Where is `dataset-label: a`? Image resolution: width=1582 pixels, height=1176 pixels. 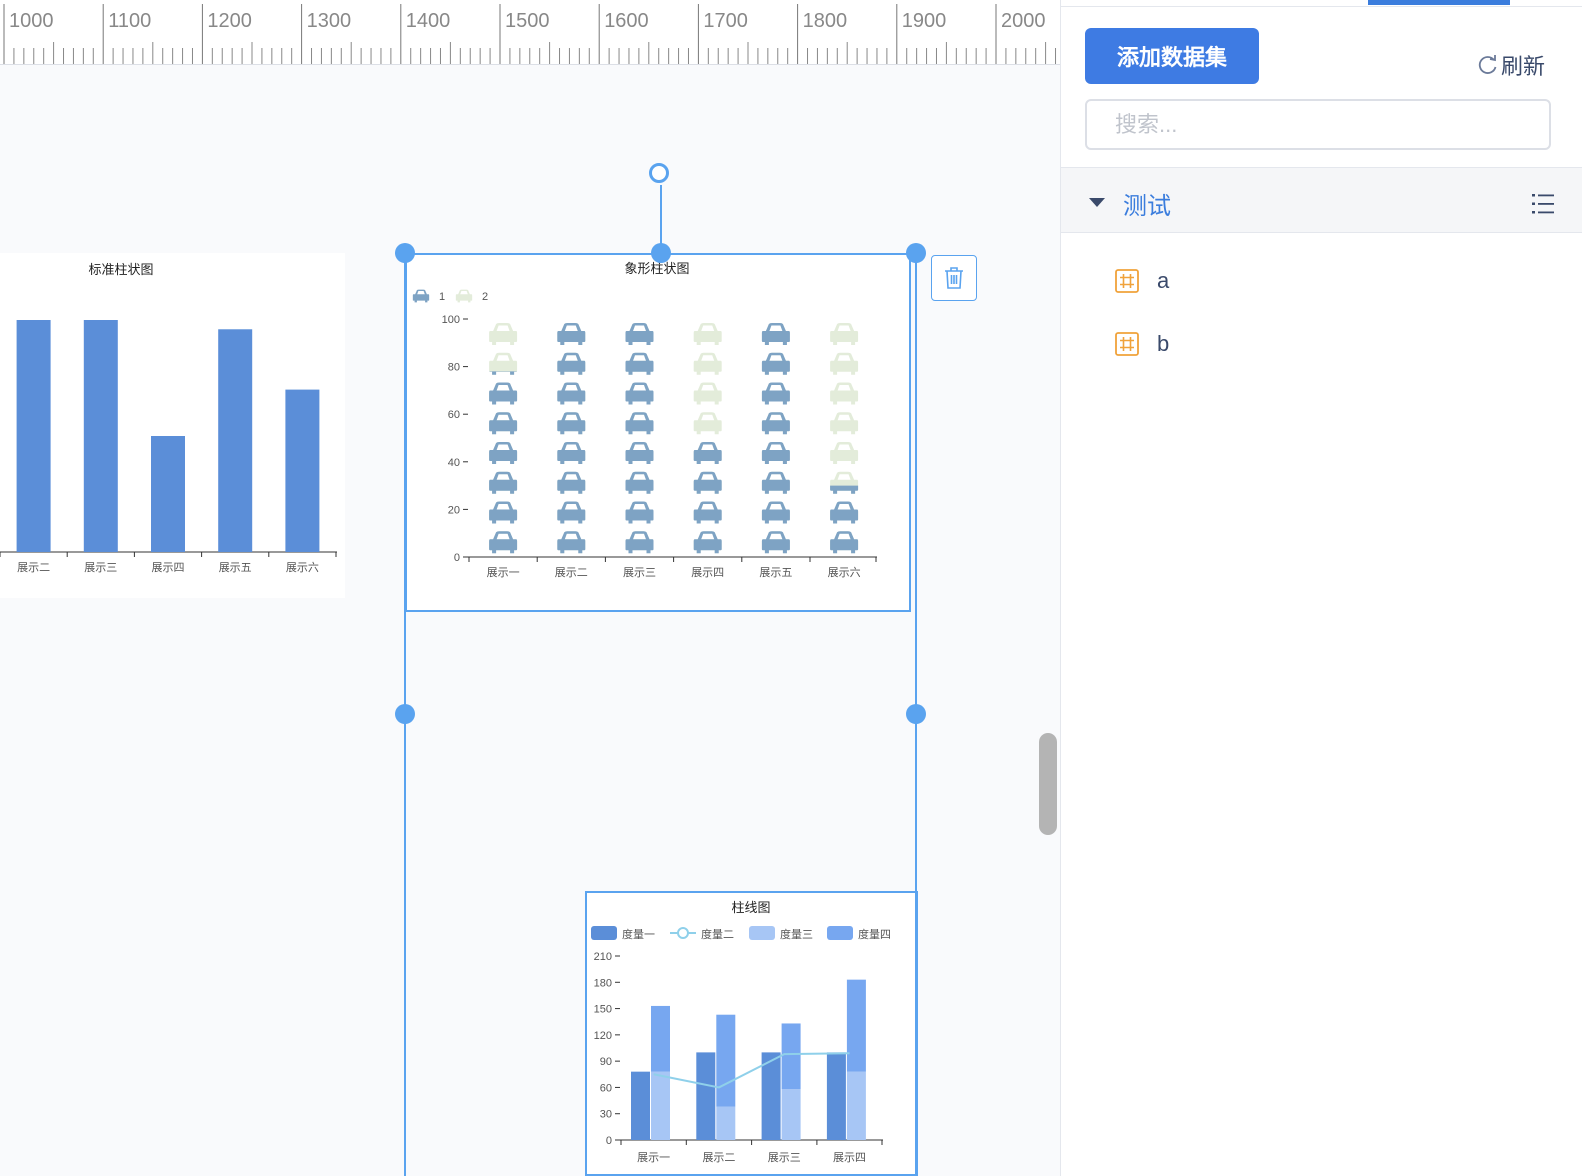
dataset-label: a is located at coordinates (1163, 280).